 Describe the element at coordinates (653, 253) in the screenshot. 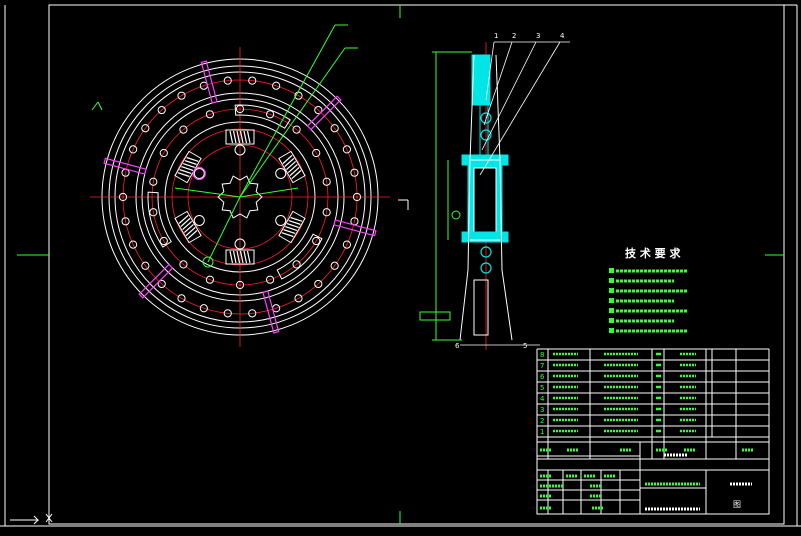

I see `tech-requirements-title: 技 术 要 求` at that location.